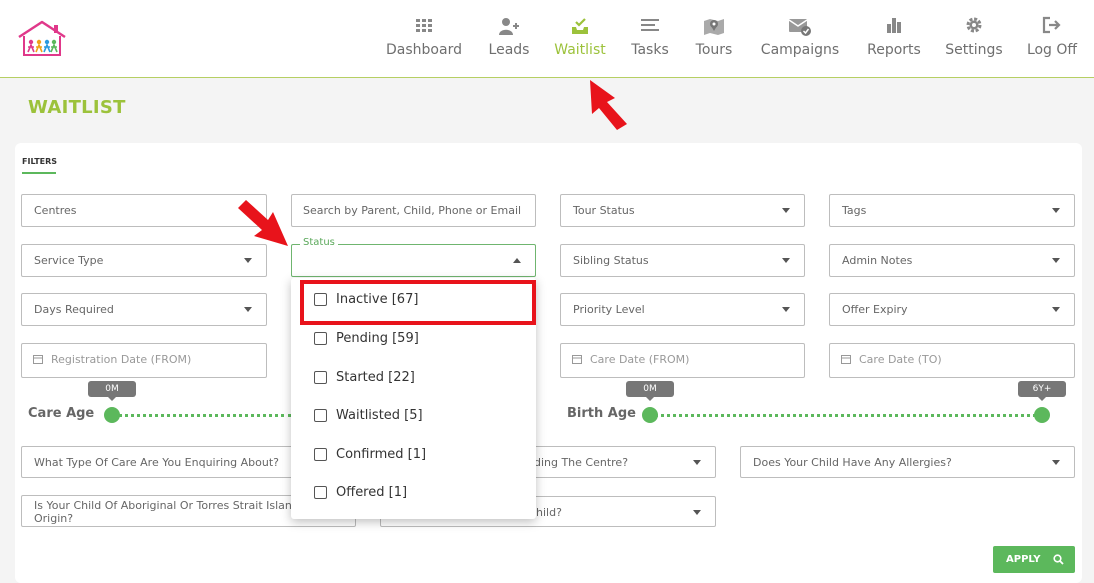 Image resolution: width=1094 pixels, height=583 pixels. Describe the element at coordinates (1042, 415) in the screenshot. I see `birth-age-max-handle` at that location.